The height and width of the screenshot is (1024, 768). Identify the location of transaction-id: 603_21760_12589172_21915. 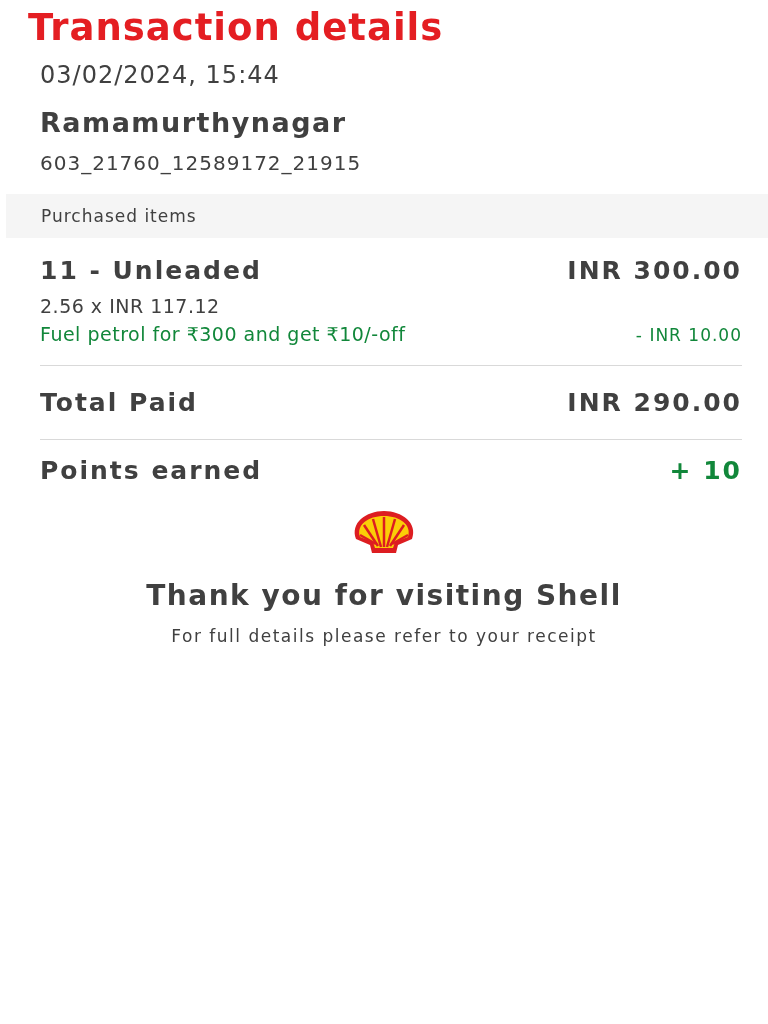
(201, 163).